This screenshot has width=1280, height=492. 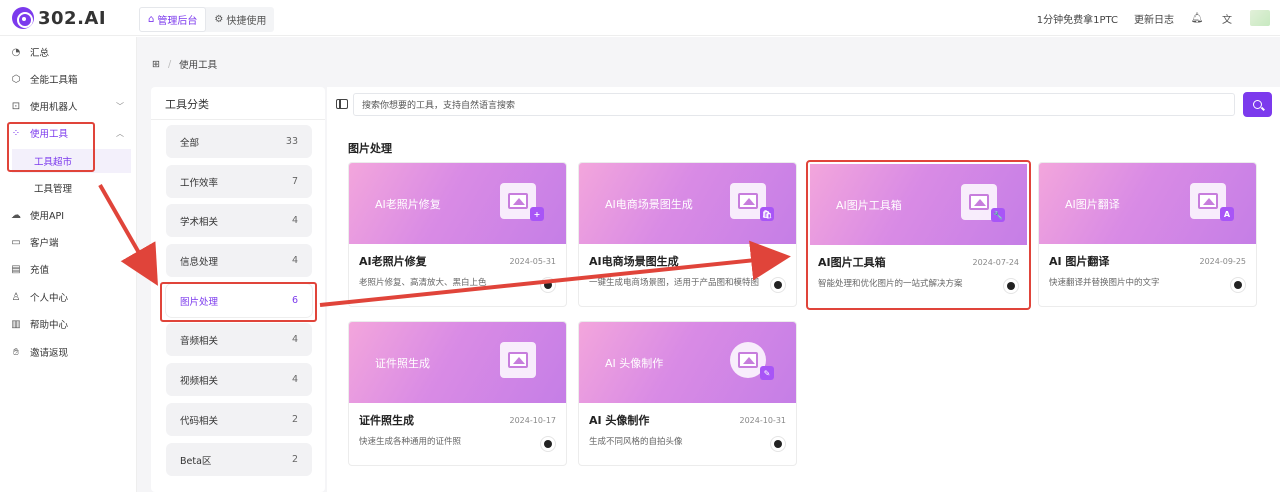 I want to click on annotation-arrow-right, so click(x=555, y=273).